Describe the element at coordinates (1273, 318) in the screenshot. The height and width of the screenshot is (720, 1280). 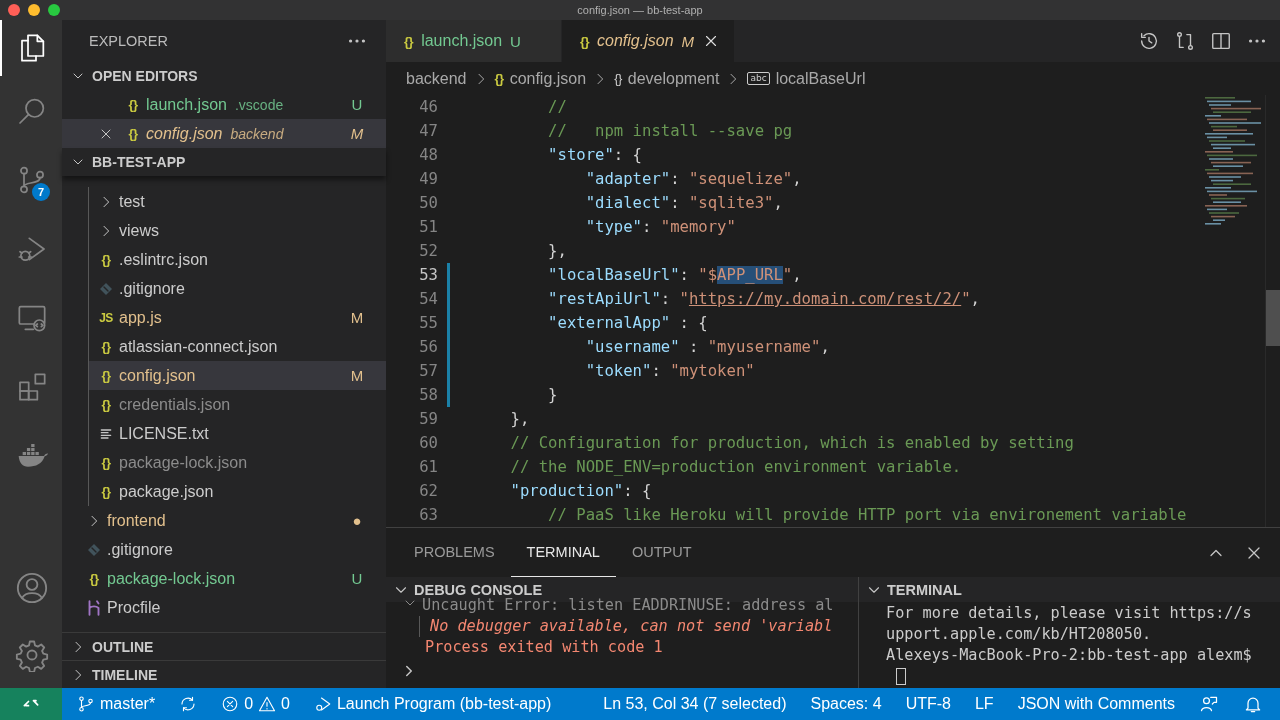
I see `scrollbar-thumb` at that location.